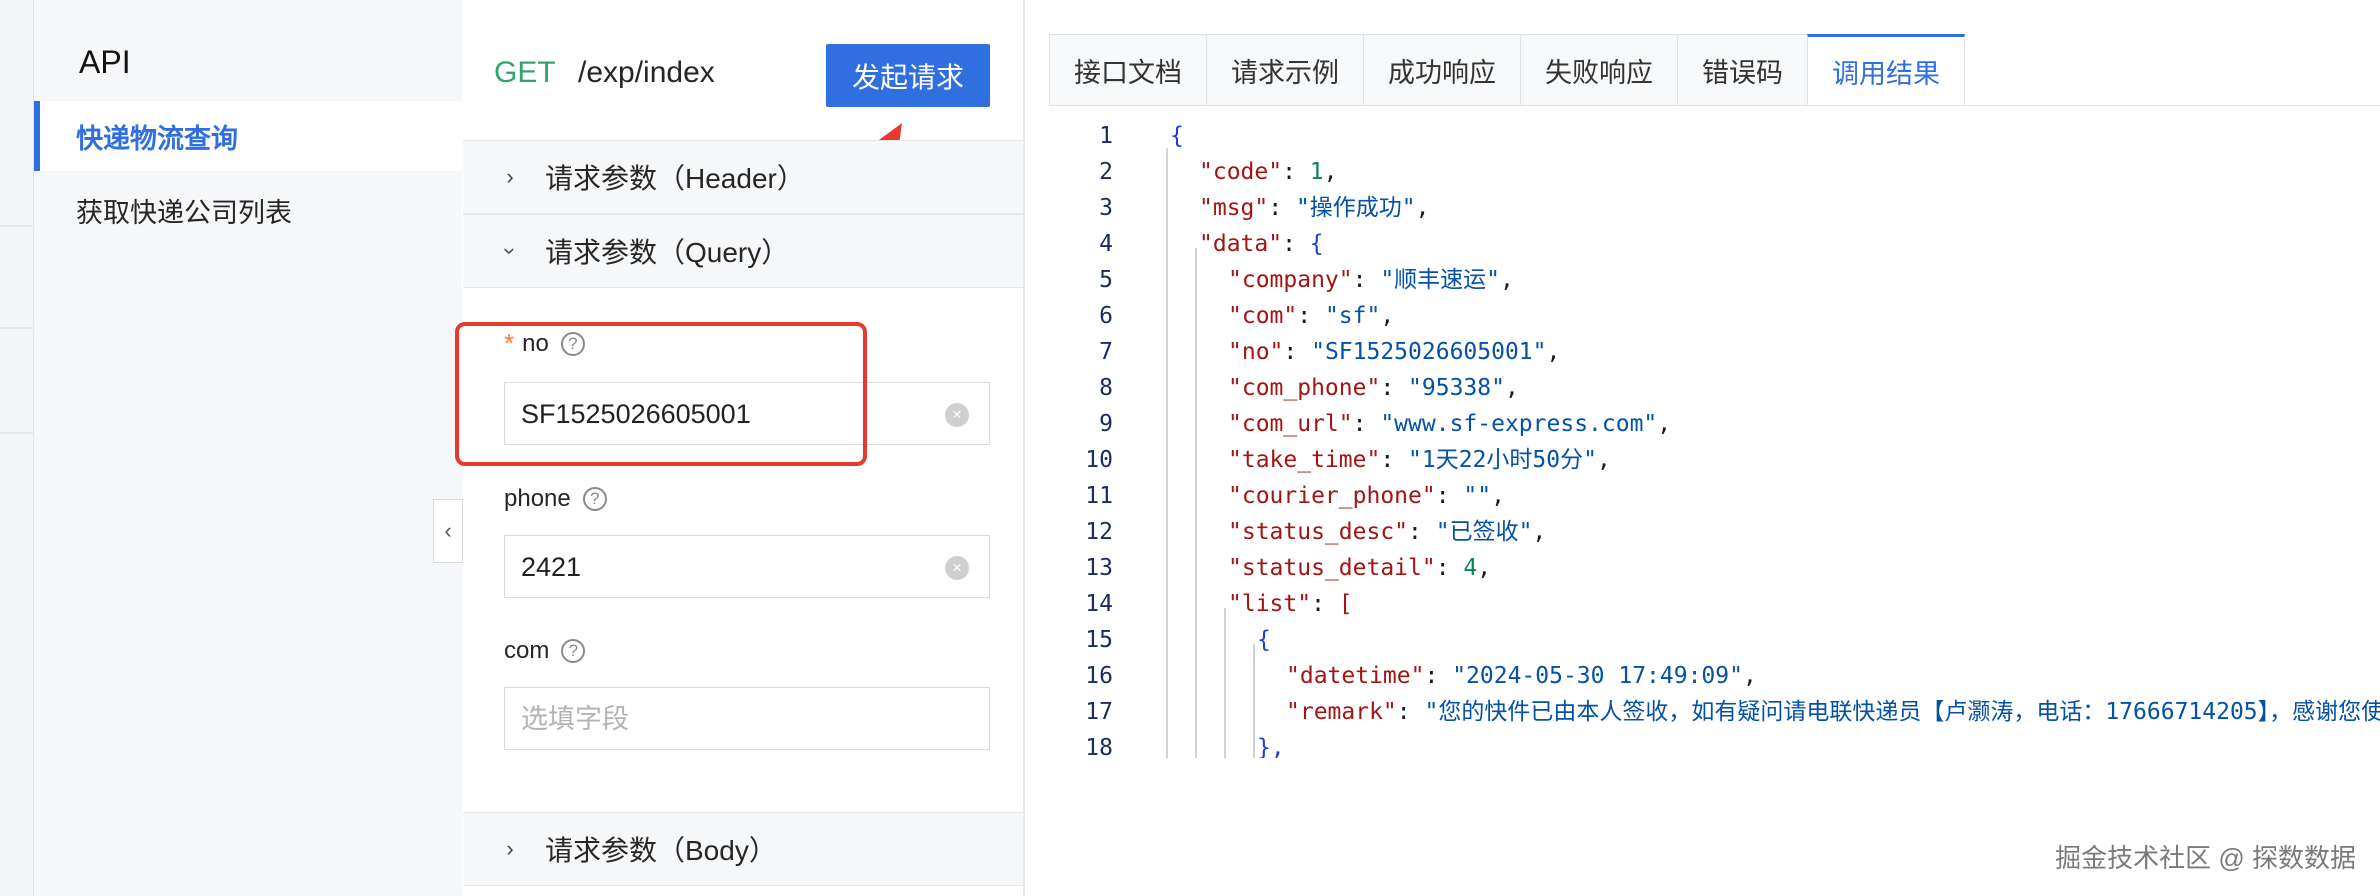 This screenshot has width=2380, height=896. What do you see at coordinates (1304, 460) in the screenshot?
I see `code-token: "take_time"` at bounding box center [1304, 460].